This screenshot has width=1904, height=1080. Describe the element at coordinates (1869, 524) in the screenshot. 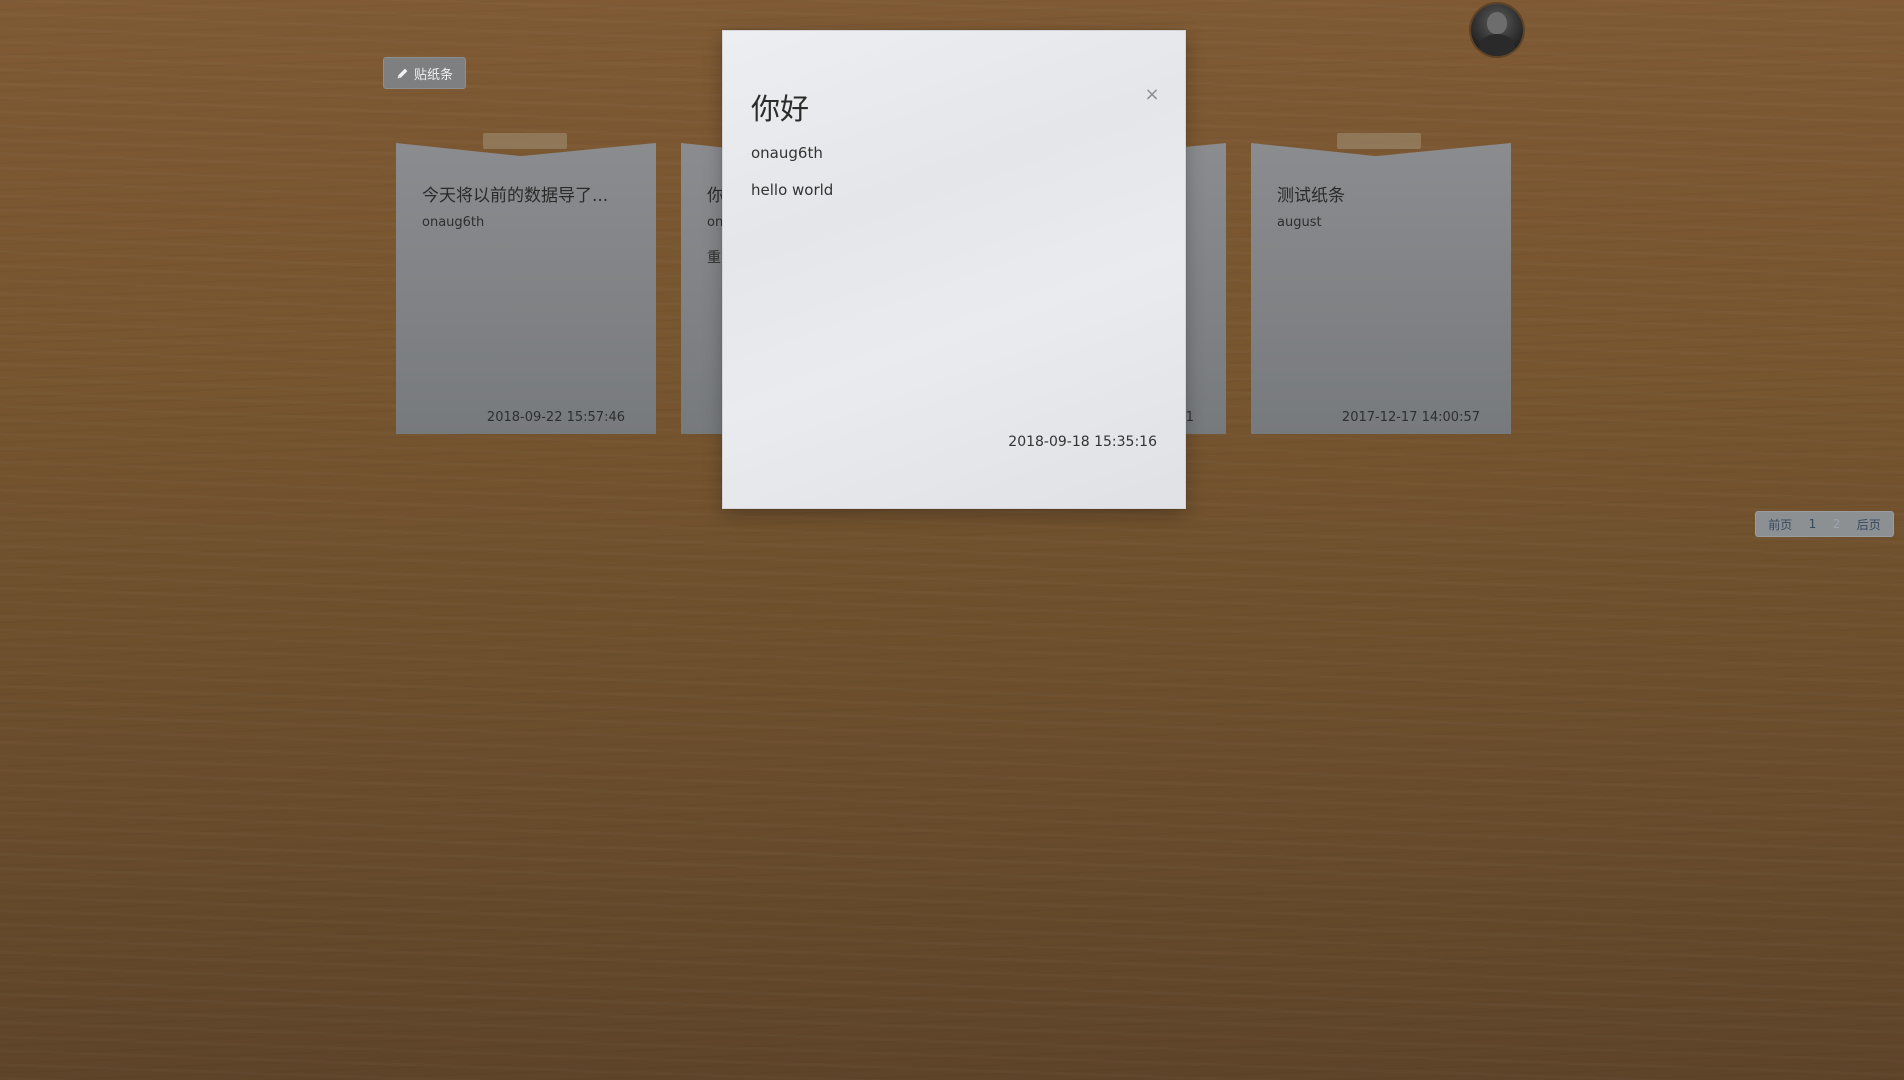

I see `next-page-link: 后页` at that location.